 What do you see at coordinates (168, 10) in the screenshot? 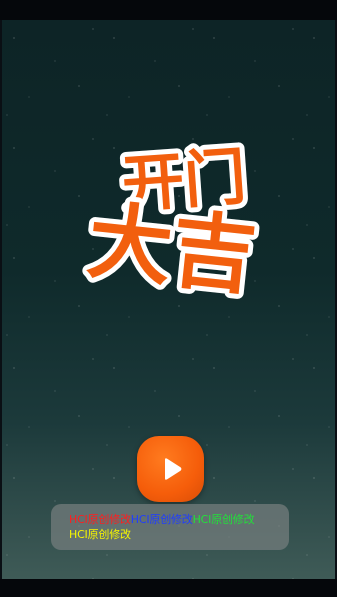
I see `status-bar` at bounding box center [168, 10].